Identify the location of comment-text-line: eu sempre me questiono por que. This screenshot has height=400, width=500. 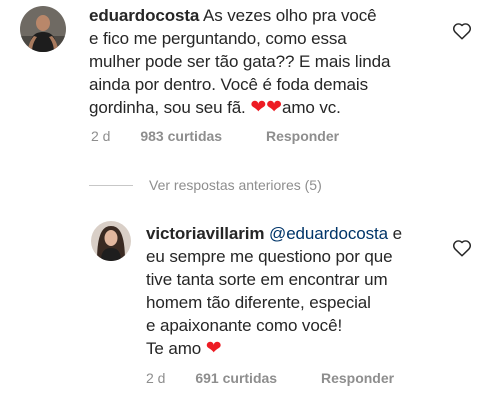
(269, 256).